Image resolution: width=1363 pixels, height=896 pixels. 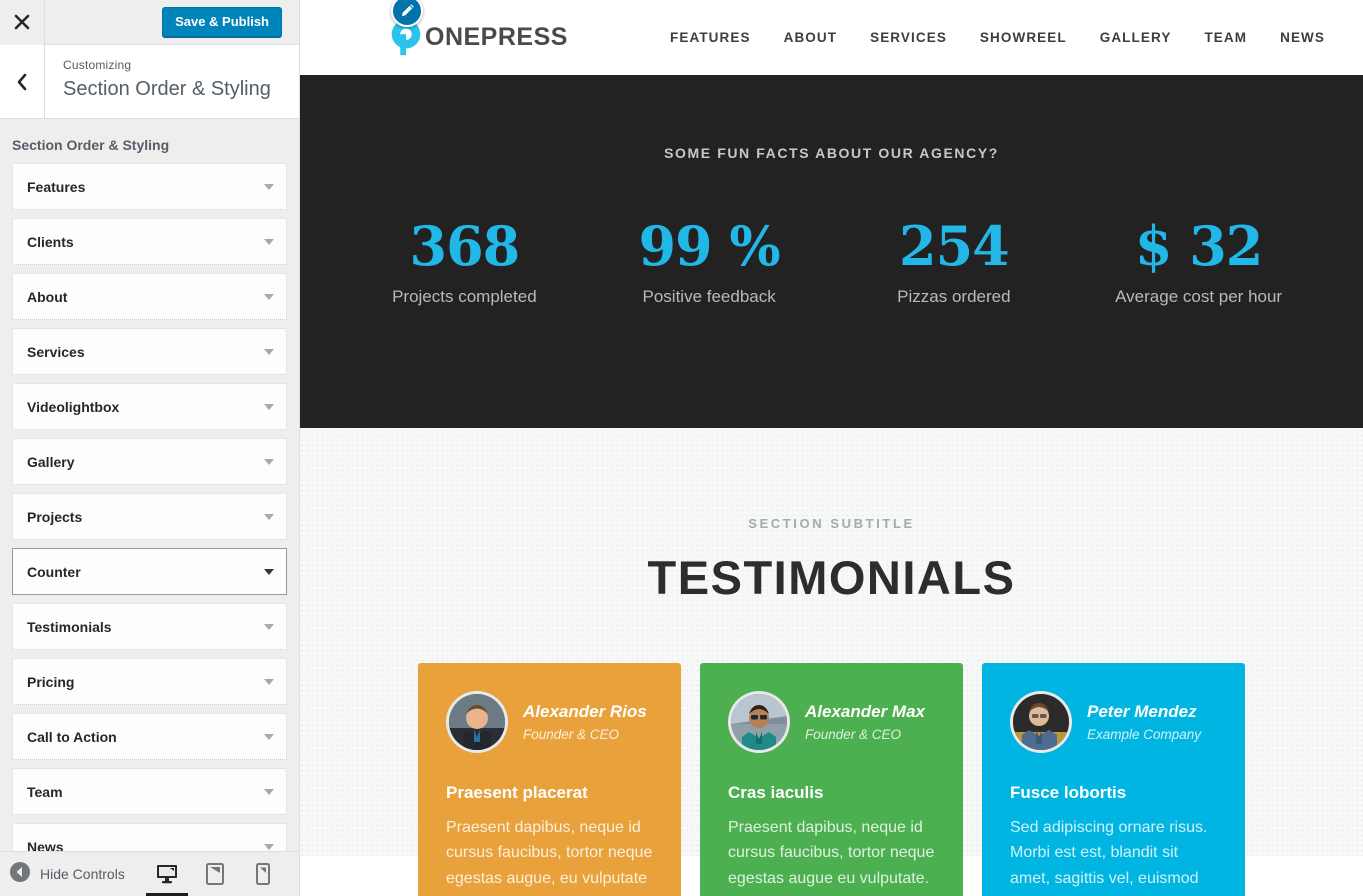 I want to click on nav-item-about: ABOUT, so click(x=811, y=37).